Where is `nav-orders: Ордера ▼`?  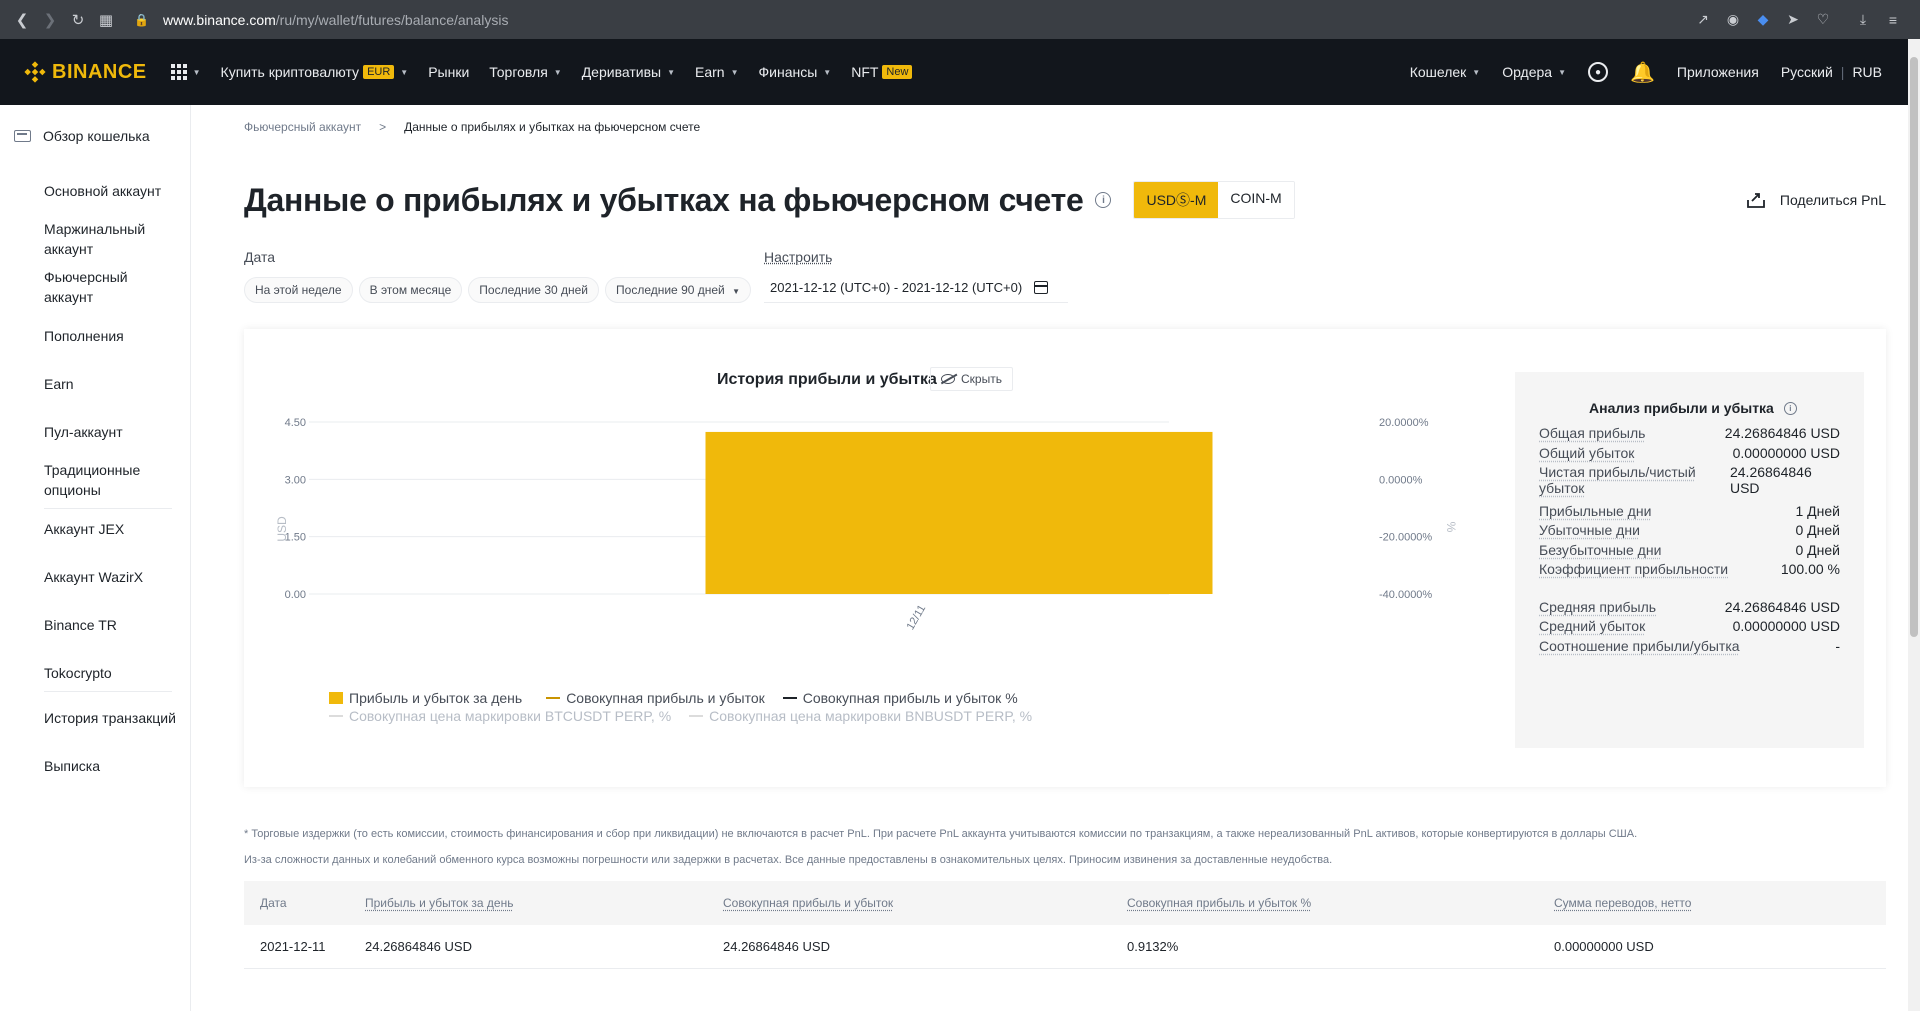
nav-orders: Ордера ▼ is located at coordinates (1534, 72).